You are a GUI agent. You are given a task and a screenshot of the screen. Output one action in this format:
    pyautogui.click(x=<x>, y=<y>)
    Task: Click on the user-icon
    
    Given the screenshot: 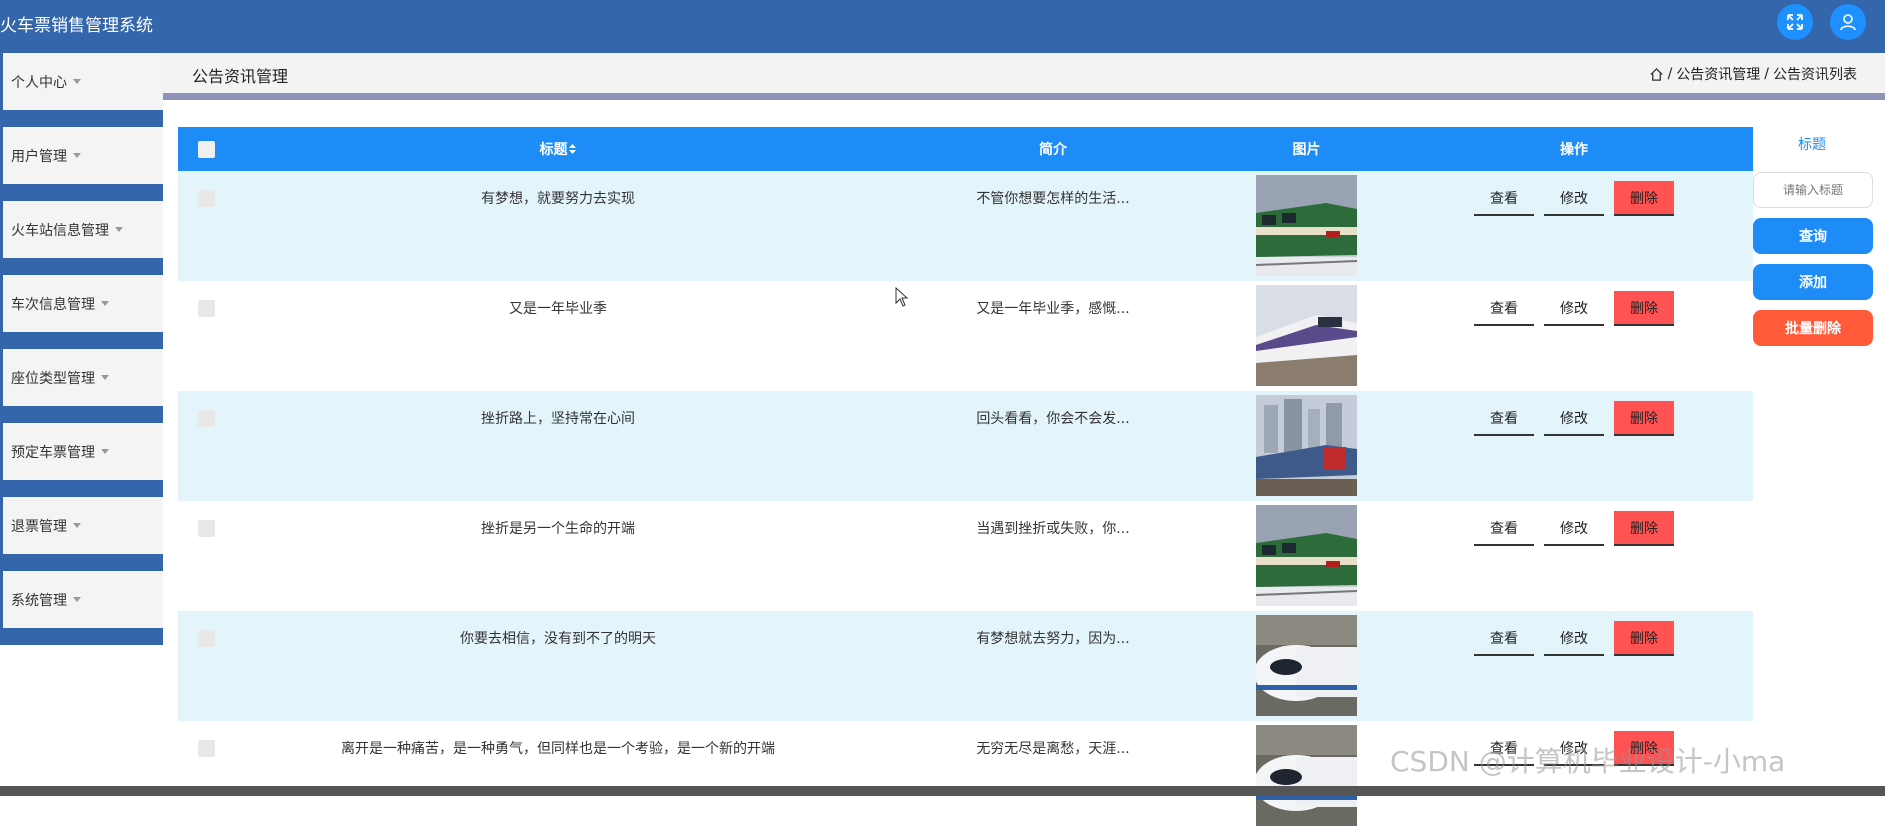 What is the action you would take?
    pyautogui.click(x=1848, y=22)
    